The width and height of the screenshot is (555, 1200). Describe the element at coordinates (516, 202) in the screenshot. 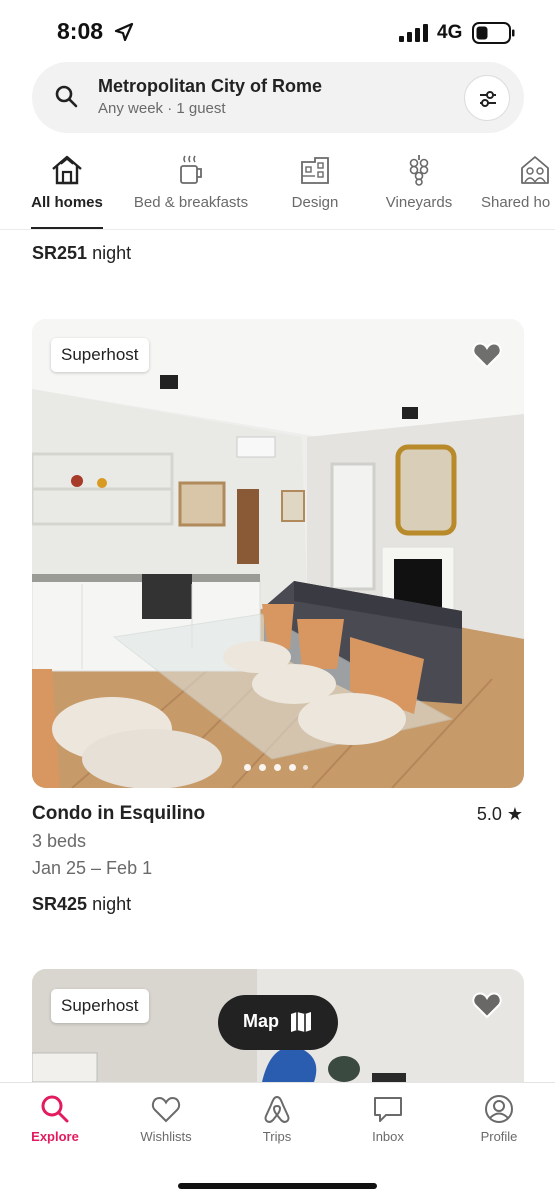

I see `category-label: Shared ho` at that location.